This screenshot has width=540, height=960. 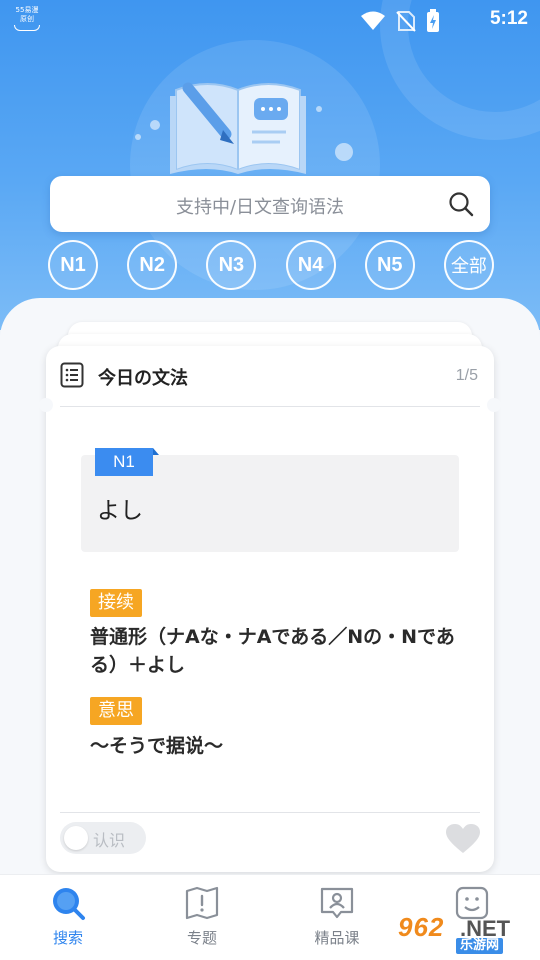 What do you see at coordinates (67, 938) in the screenshot?
I see `nav-label: 搜索` at bounding box center [67, 938].